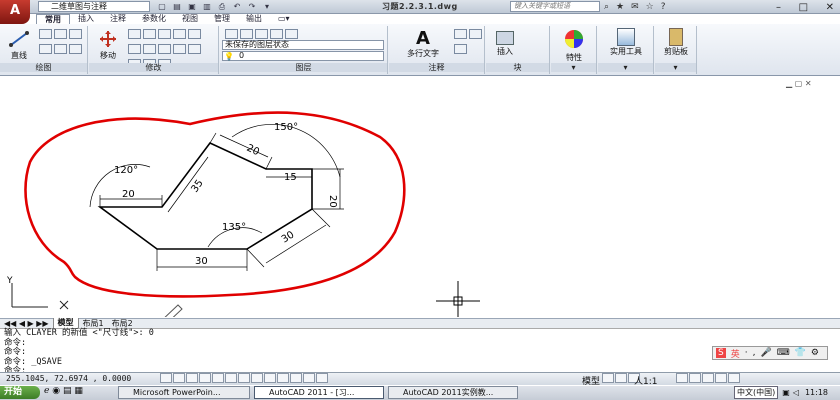  I want to click on ime-skin-icon: 👕, so click(800, 353).